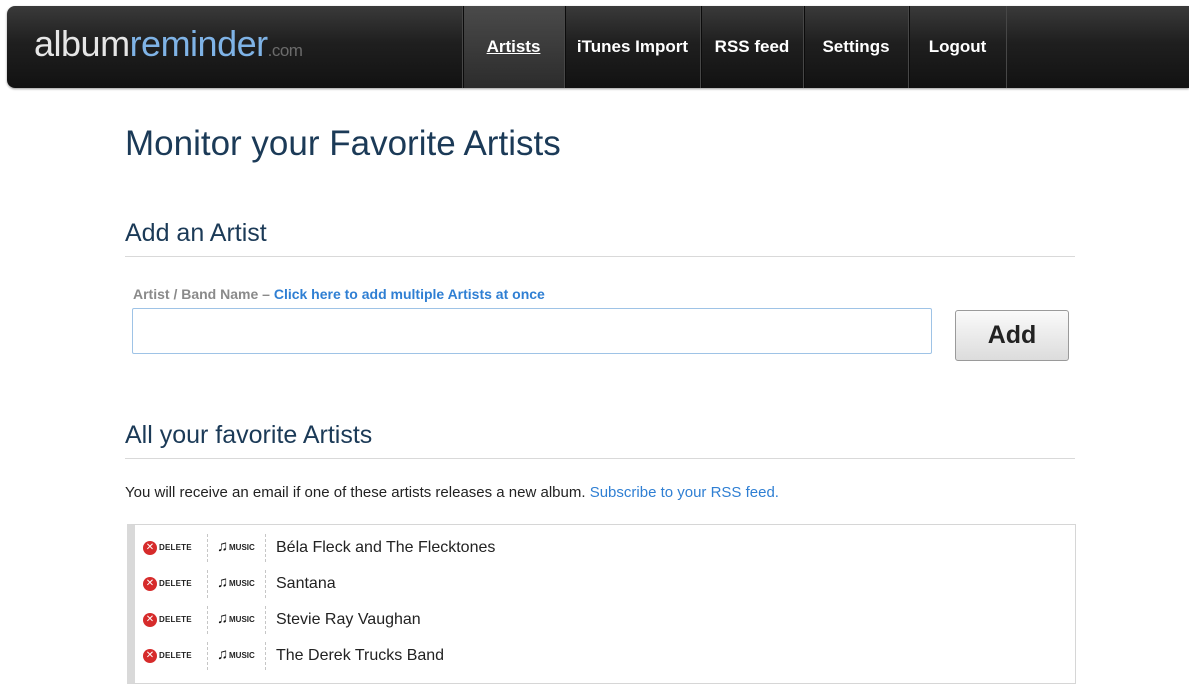 This screenshot has height=684, width=1189. I want to click on add-artist-heading: Add an Artist, so click(600, 238).